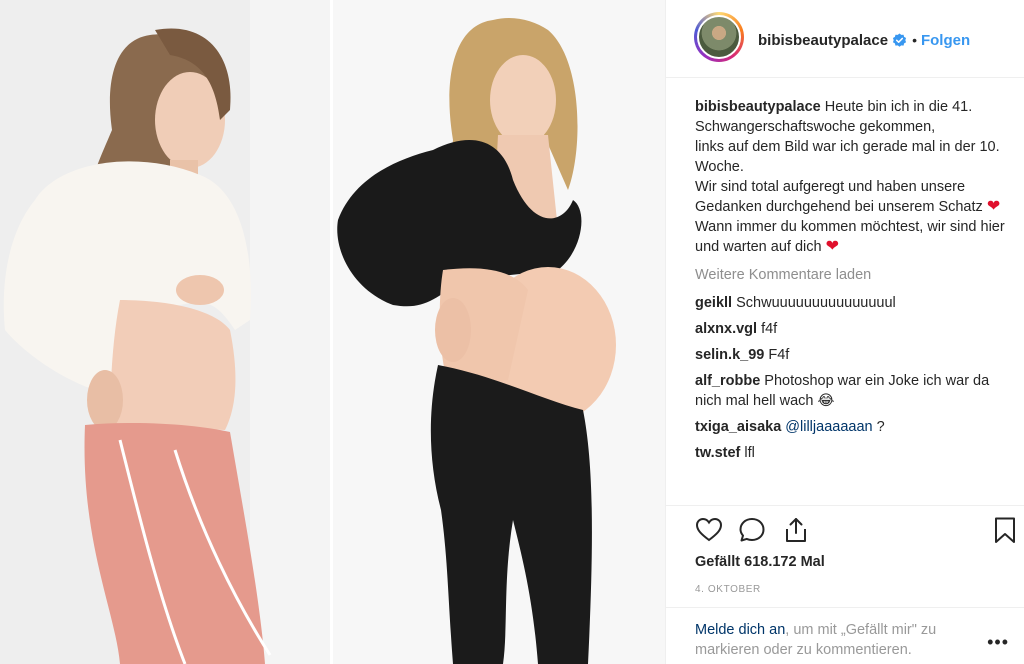  What do you see at coordinates (752, 530) in the screenshot?
I see `comment-icon` at bounding box center [752, 530].